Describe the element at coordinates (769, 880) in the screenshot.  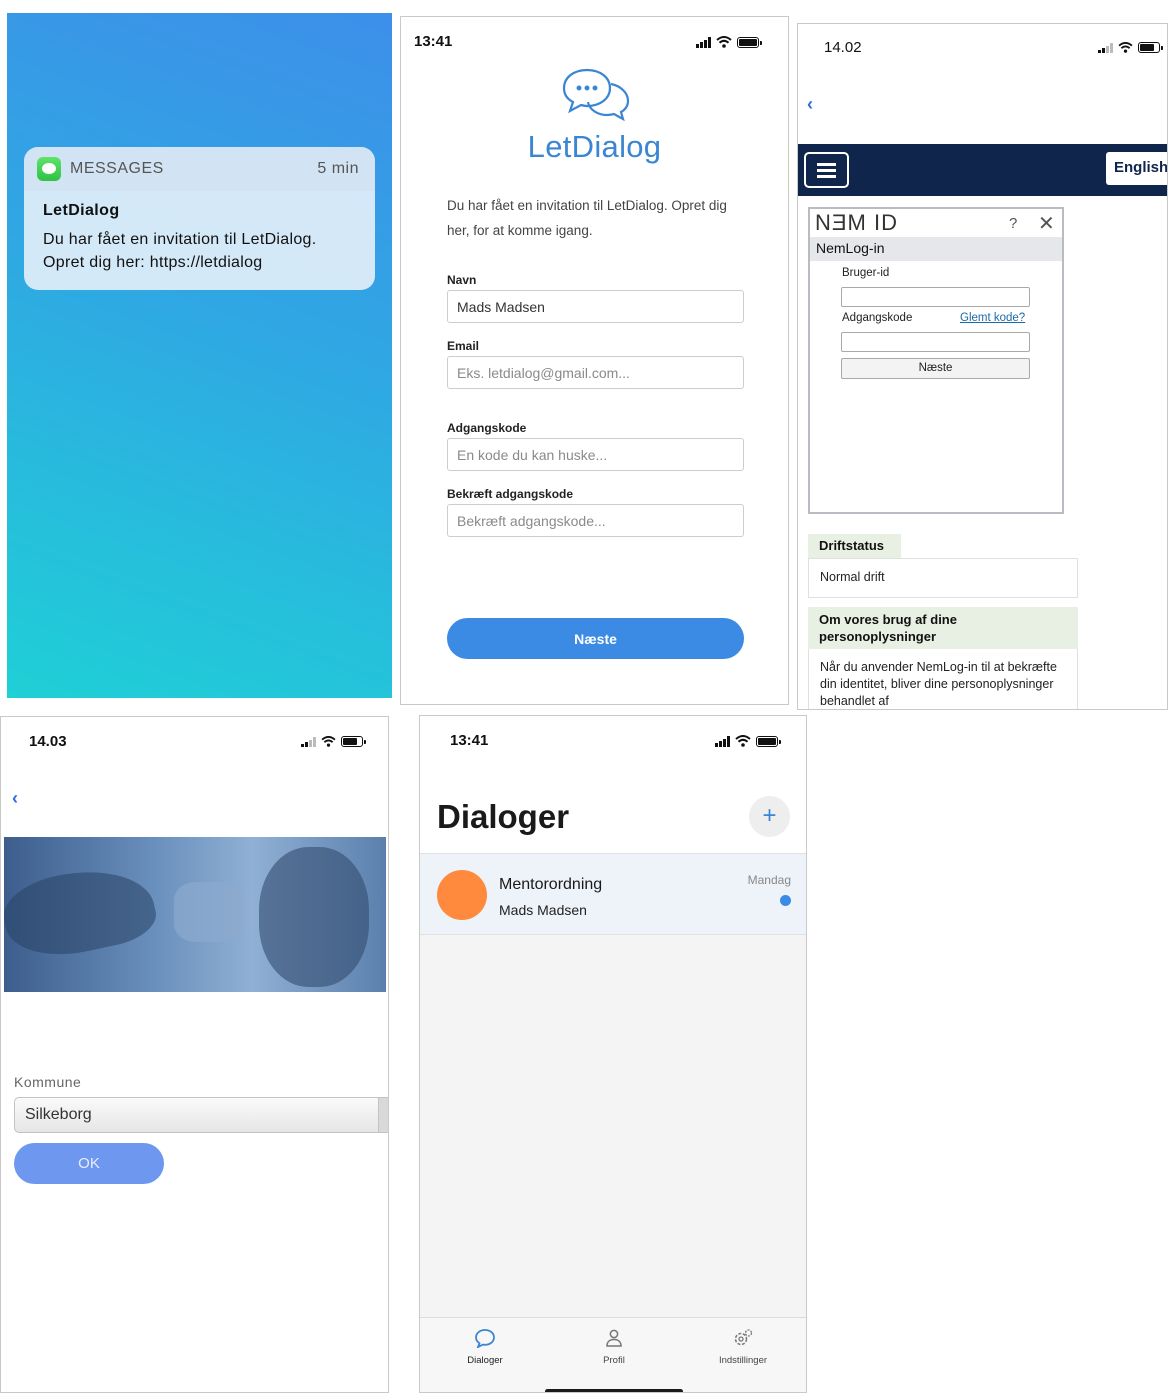
I see `dialog-time: Mandag` at that location.